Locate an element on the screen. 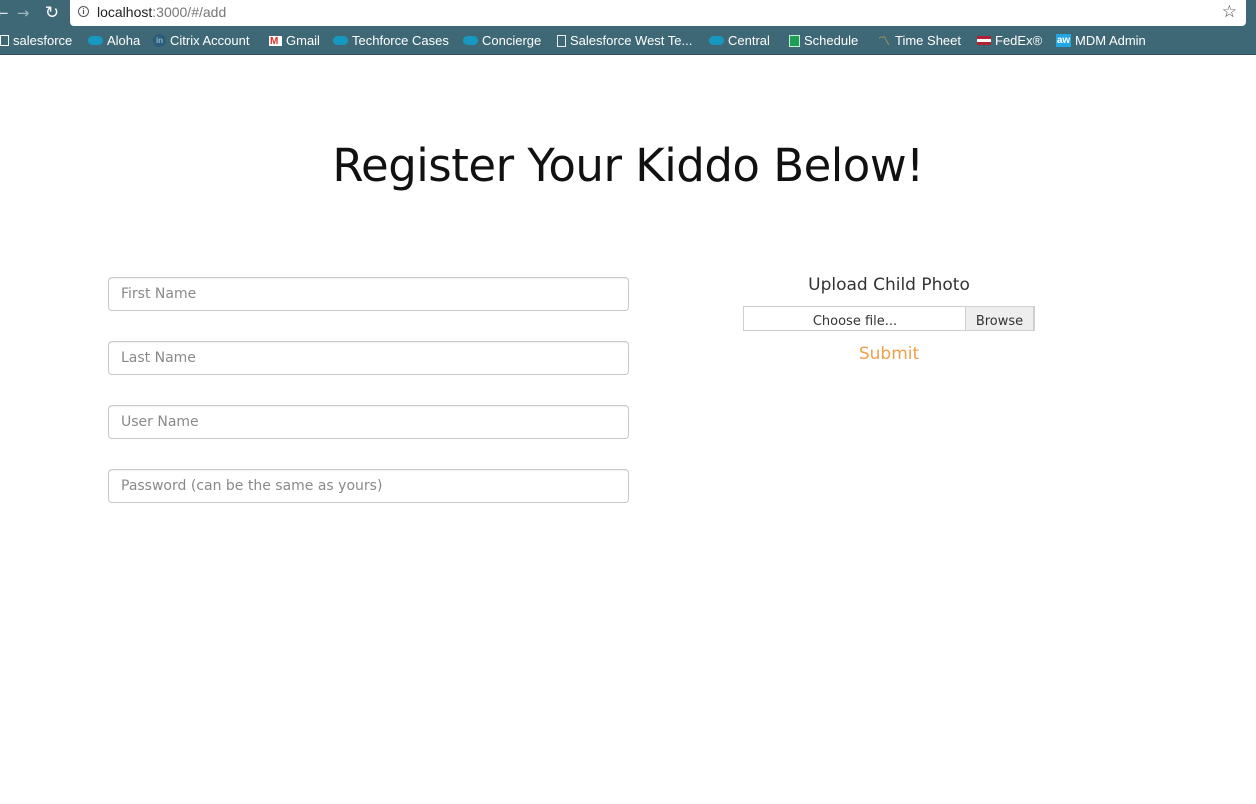  bookmark-label: Gmail is located at coordinates (303, 40).